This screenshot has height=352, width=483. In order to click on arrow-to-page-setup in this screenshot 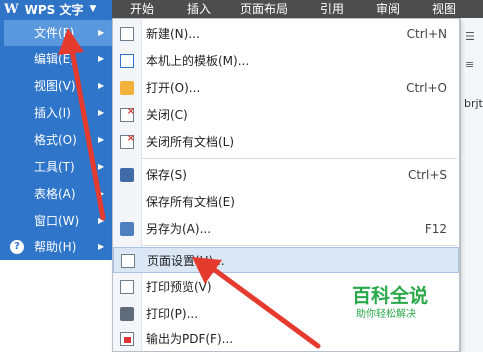, I will do `click(256, 303)`.